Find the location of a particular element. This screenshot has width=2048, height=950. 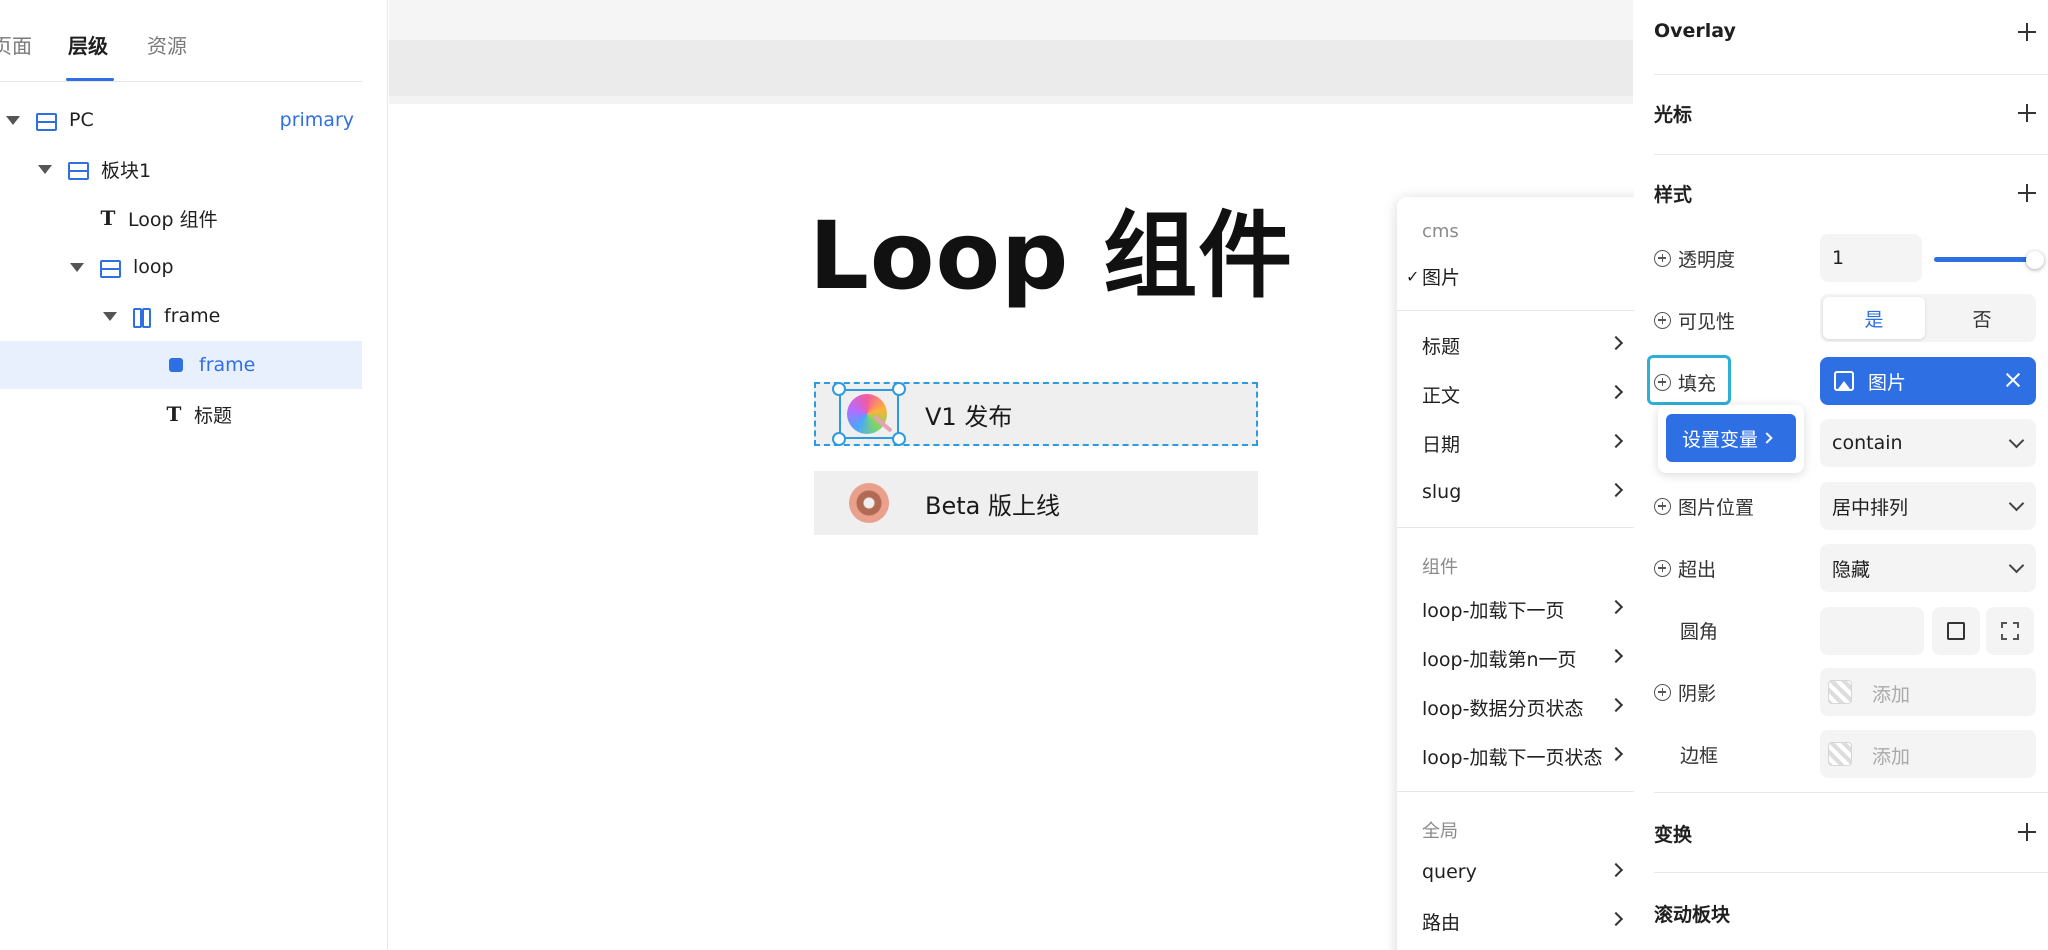

shadow-add-field: 添加 is located at coordinates (1928, 692).